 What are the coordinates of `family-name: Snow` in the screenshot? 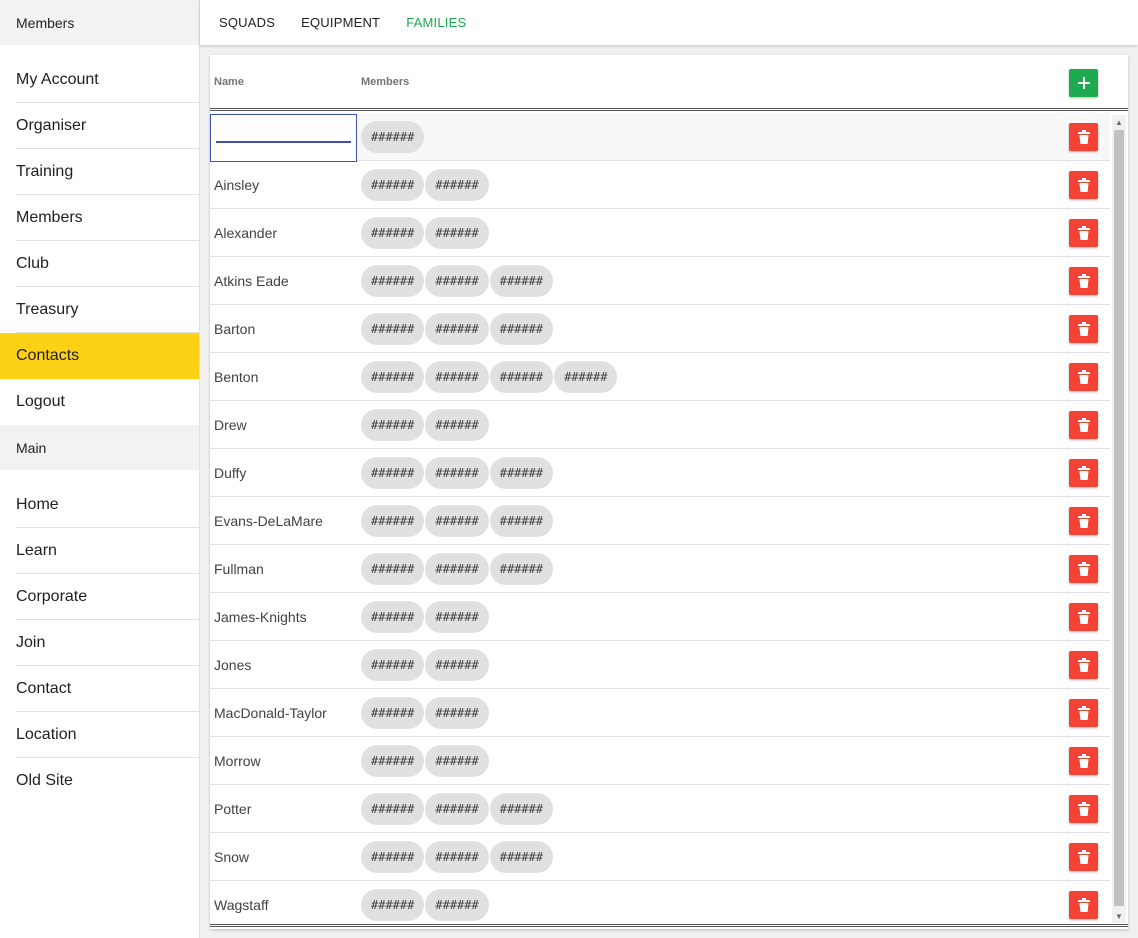 It's located at (232, 856).